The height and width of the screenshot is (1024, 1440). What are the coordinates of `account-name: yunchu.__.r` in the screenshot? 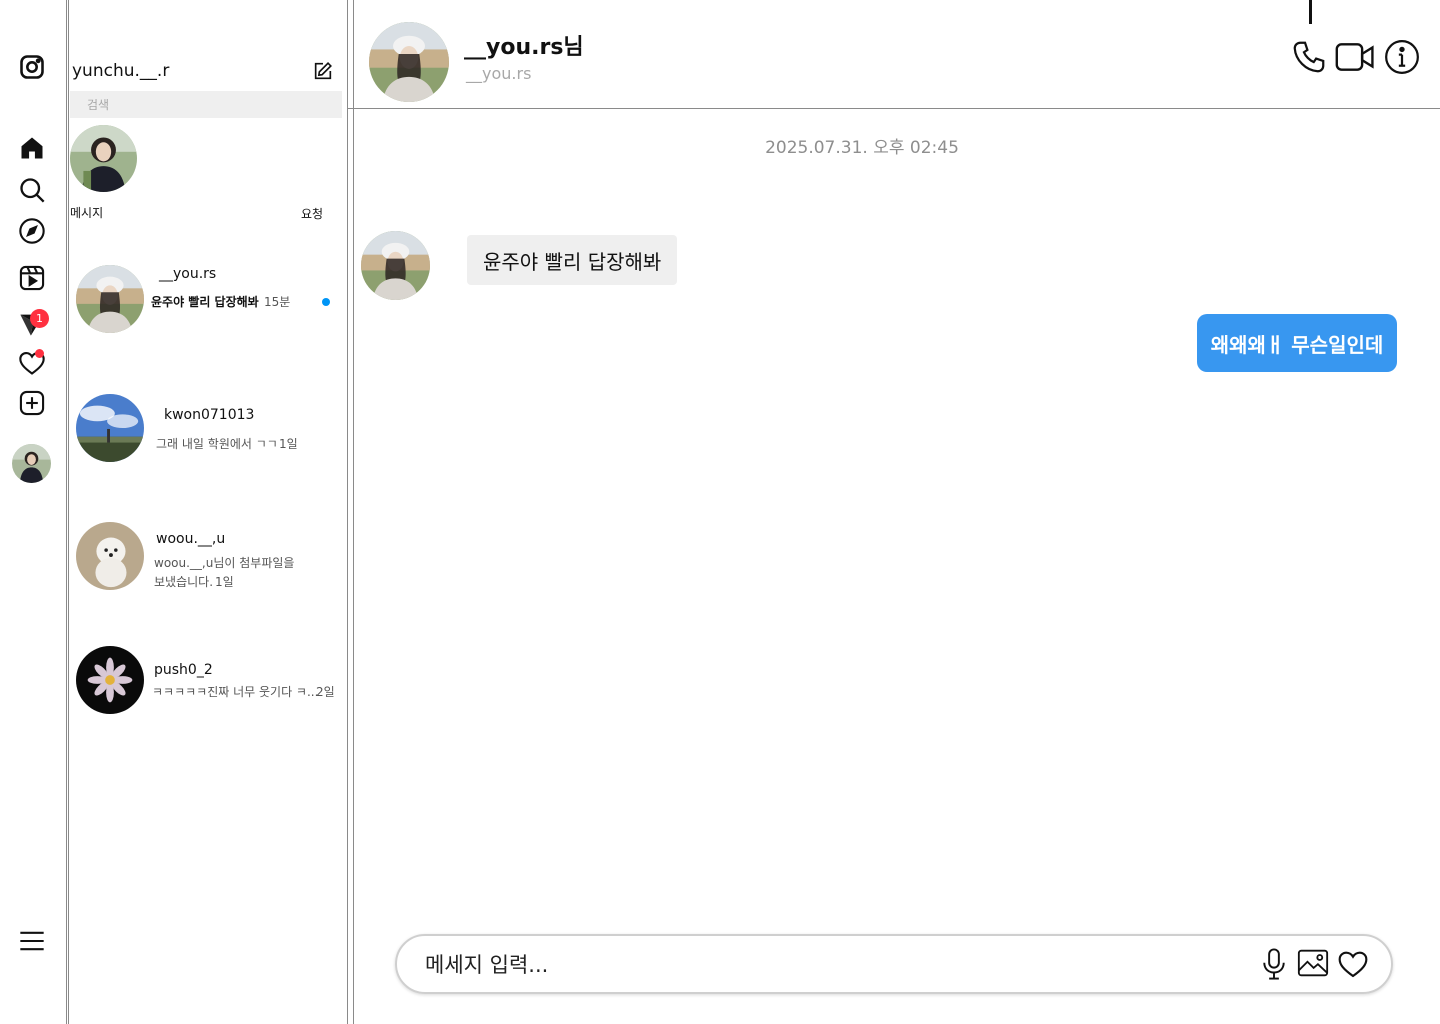 It's located at (120, 71).